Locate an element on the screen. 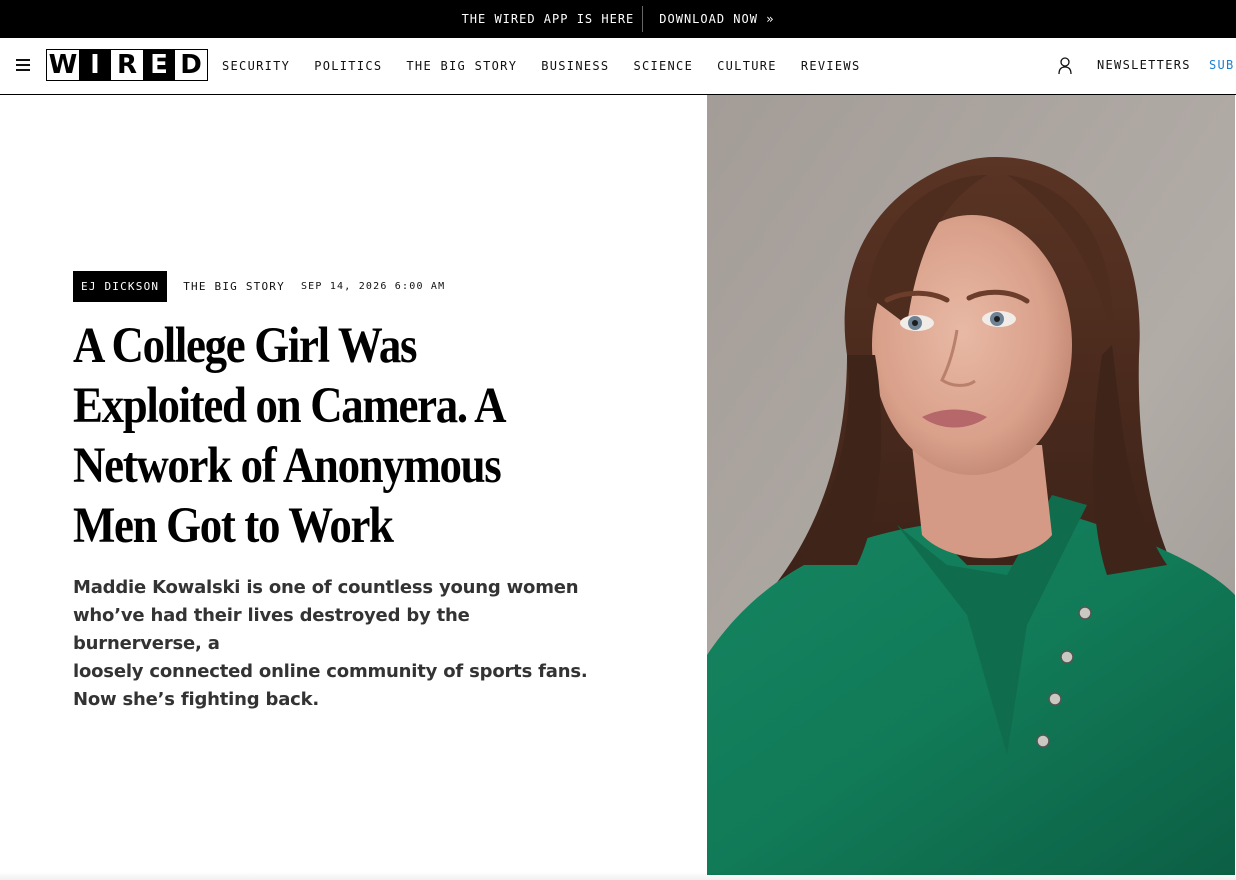 The width and height of the screenshot is (1236, 880). menu-icon is located at coordinates (23, 65).